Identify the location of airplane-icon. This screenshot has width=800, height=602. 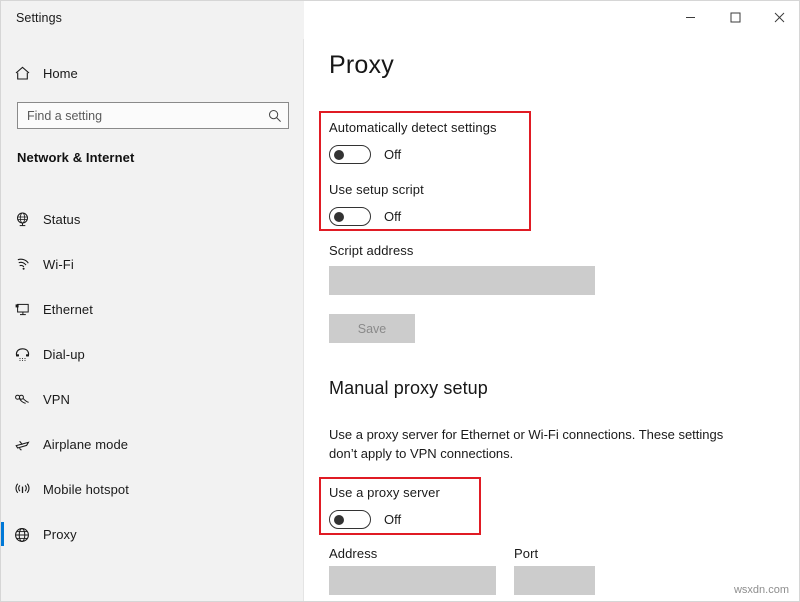
(22, 444).